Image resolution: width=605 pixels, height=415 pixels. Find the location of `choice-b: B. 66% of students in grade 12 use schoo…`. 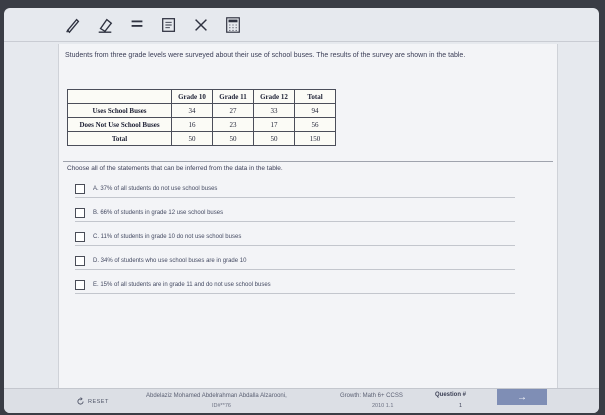

choice-b: B. 66% of students in grade 12 use schoo… is located at coordinates (295, 213).